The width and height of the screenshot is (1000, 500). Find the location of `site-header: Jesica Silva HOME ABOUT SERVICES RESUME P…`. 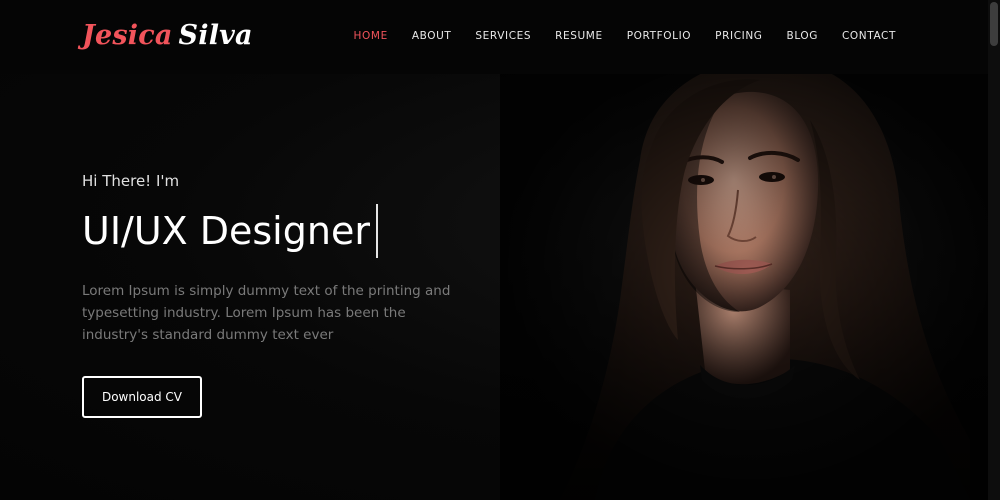

site-header: Jesica Silva HOME ABOUT SERVICES RESUME P… is located at coordinates (500, 37).